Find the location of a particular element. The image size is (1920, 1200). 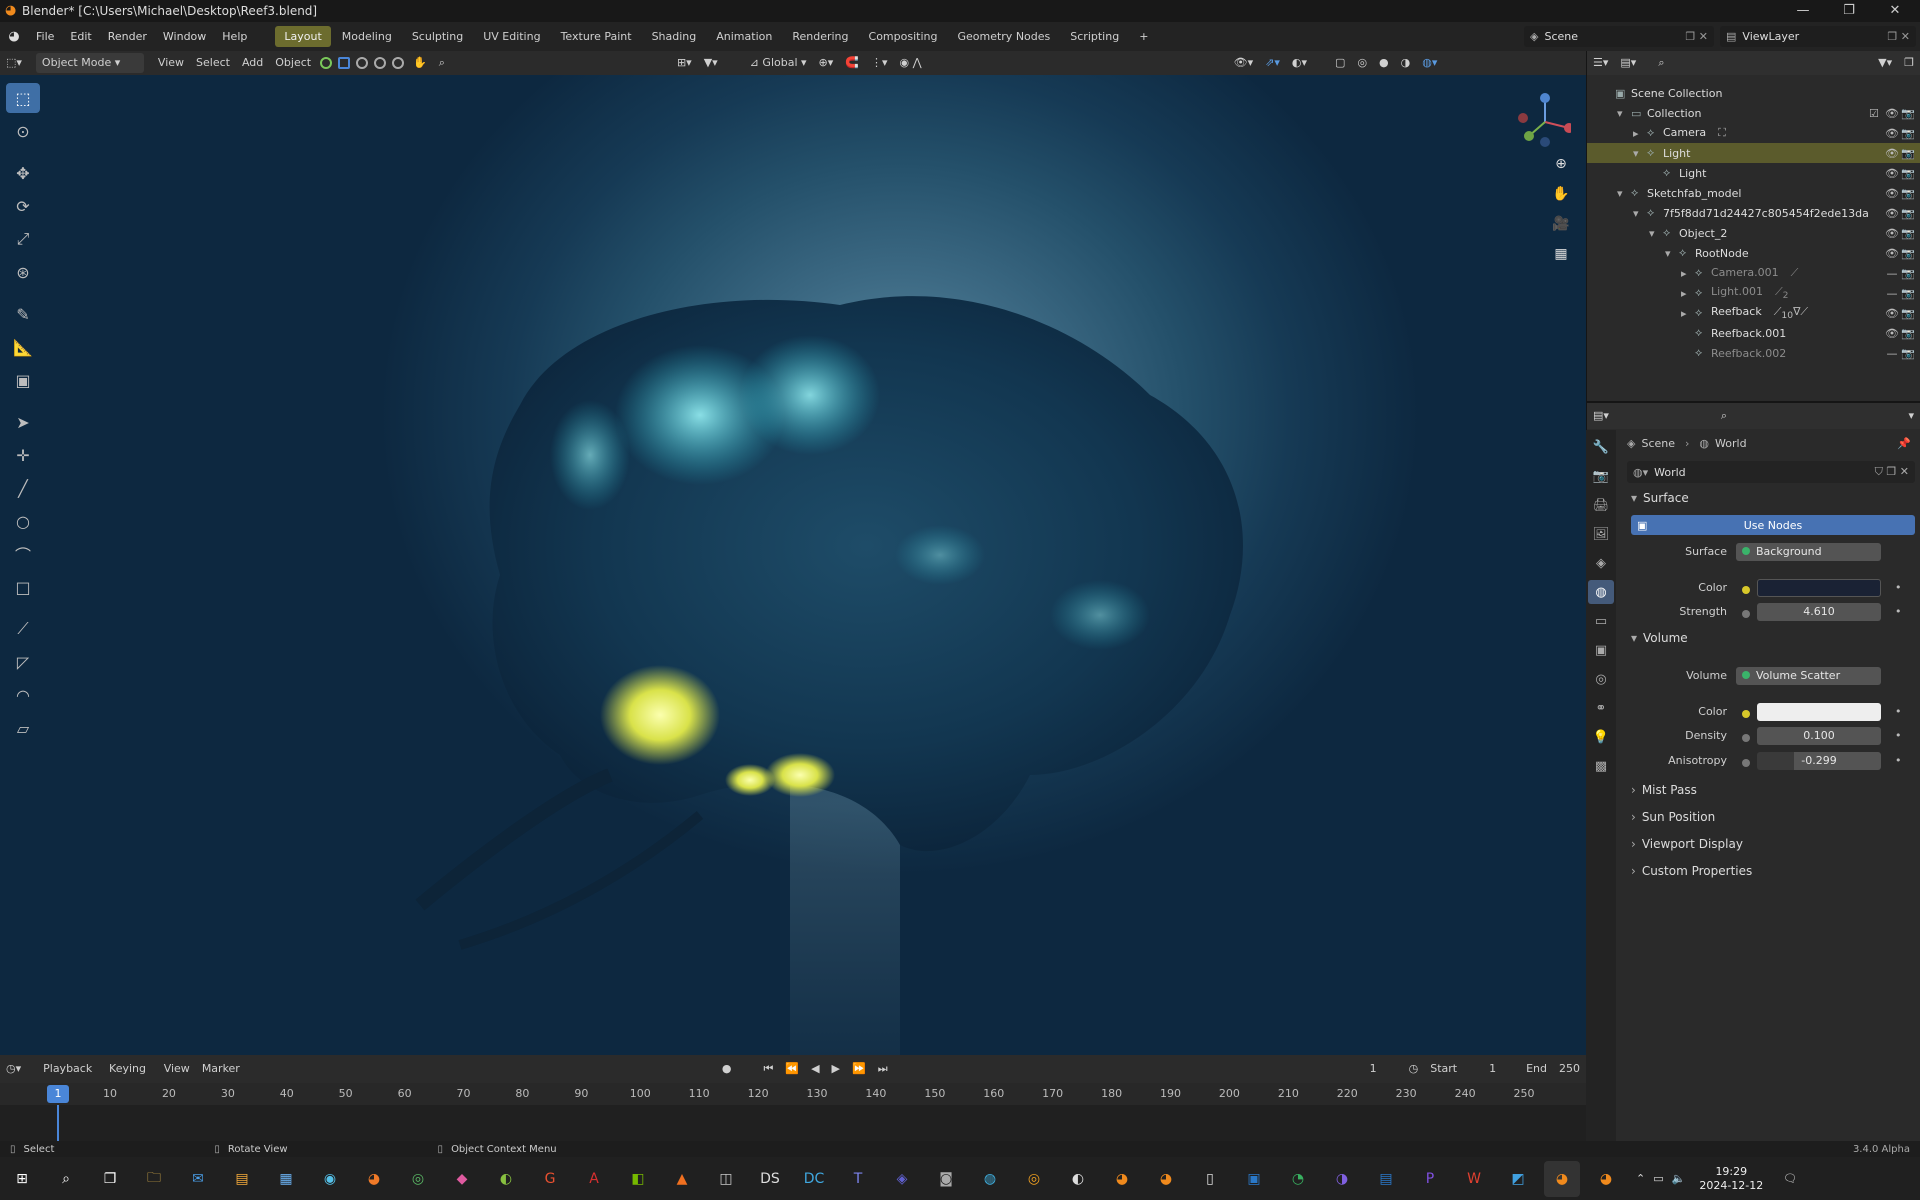

object-tab-icon: ▣ is located at coordinates (1601, 650).